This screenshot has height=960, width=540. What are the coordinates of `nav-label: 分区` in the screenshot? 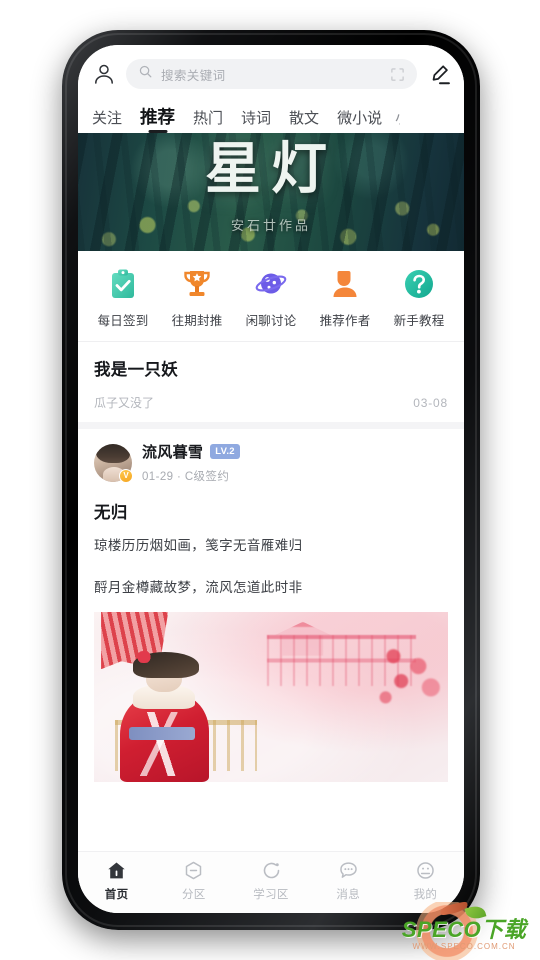 It's located at (194, 894).